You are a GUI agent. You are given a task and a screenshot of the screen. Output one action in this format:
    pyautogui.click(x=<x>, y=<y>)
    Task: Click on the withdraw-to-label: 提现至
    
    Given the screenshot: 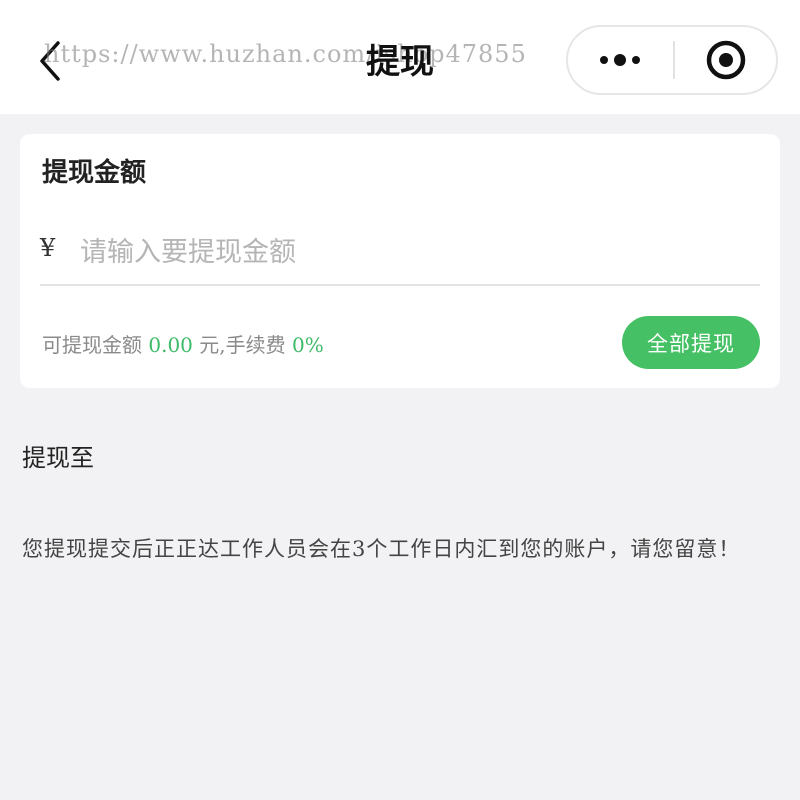 What is the action you would take?
    pyautogui.click(x=58, y=455)
    